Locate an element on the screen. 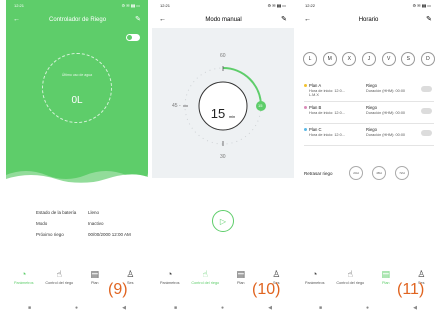 The width and height of the screenshot is (446, 317). page-title: Controlador de Riego is located at coordinates (78, 19).